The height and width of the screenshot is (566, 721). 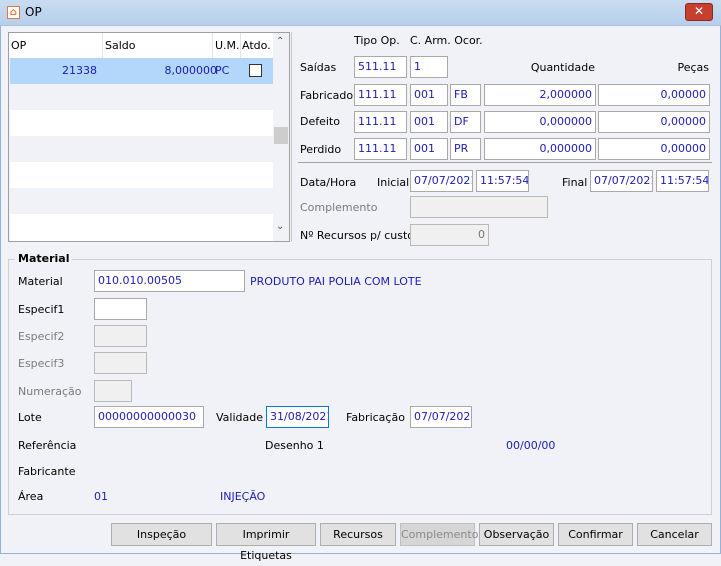 I want to click on especif2-input, so click(x=120, y=336).